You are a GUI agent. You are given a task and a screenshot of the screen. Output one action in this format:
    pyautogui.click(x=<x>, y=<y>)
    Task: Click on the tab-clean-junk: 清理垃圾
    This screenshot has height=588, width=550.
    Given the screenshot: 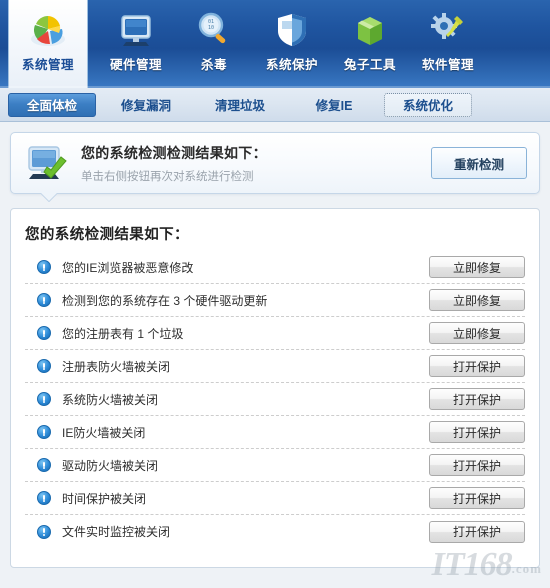 What is the action you would take?
    pyautogui.click(x=240, y=105)
    